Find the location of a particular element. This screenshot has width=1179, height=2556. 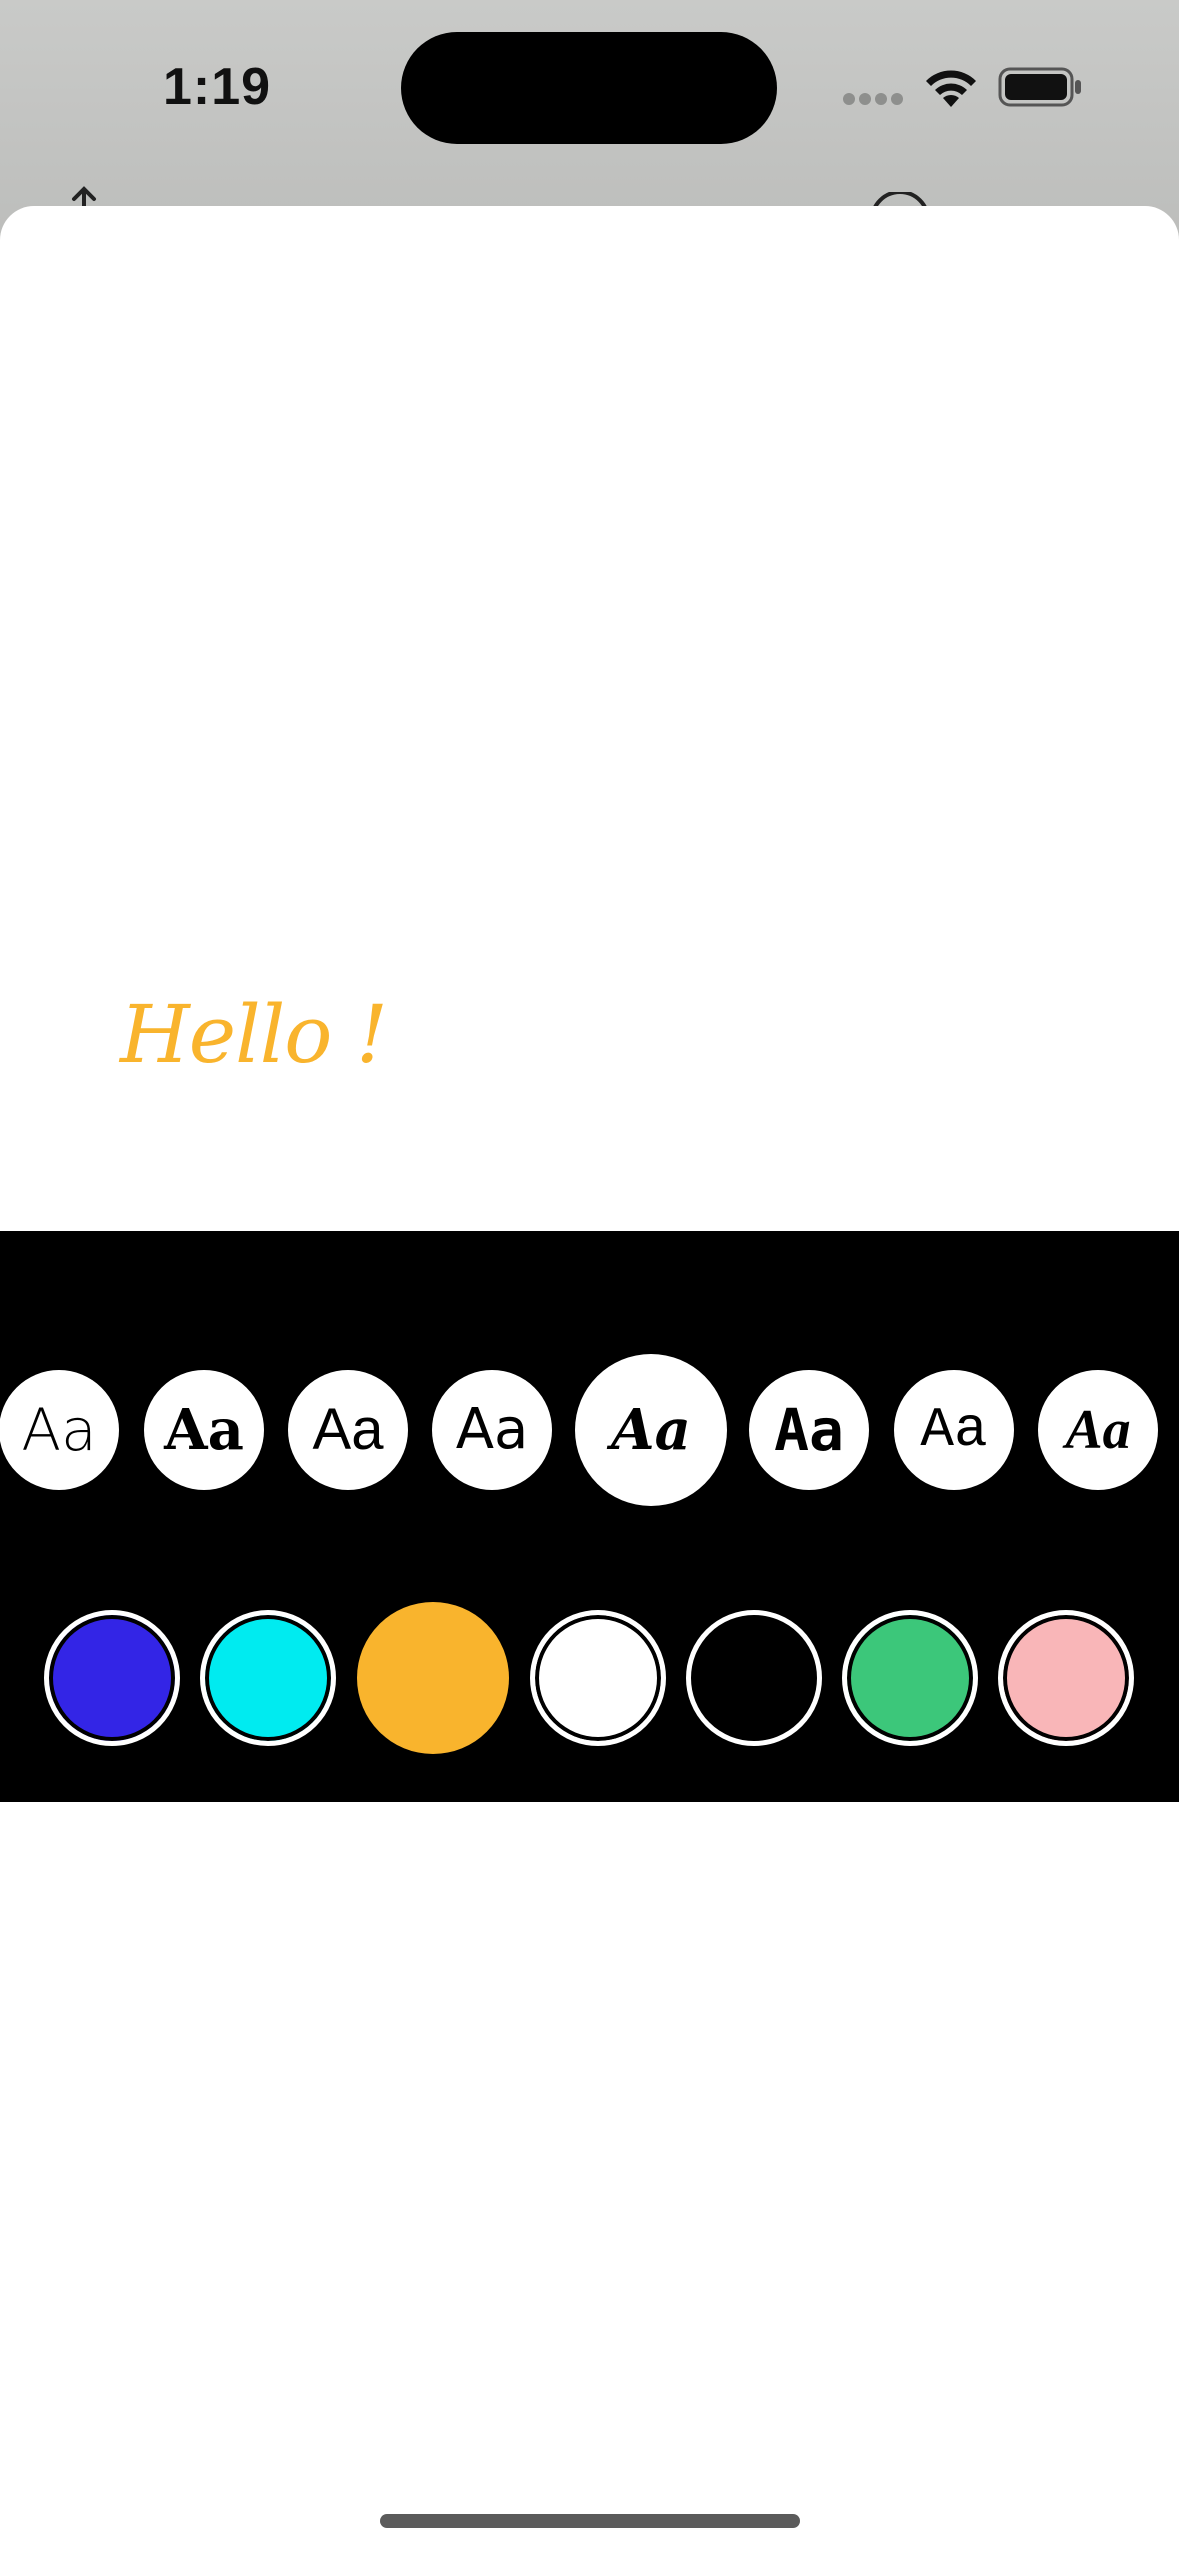

font-option-italic-serif: Aa is located at coordinates (1098, 1430).